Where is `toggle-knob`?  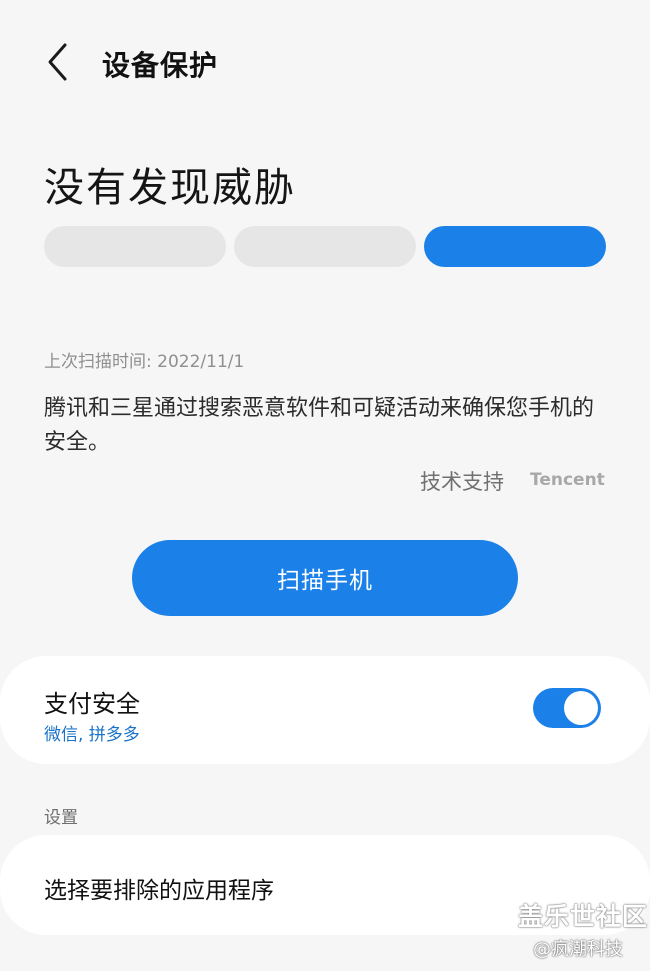 toggle-knob is located at coordinates (581, 708).